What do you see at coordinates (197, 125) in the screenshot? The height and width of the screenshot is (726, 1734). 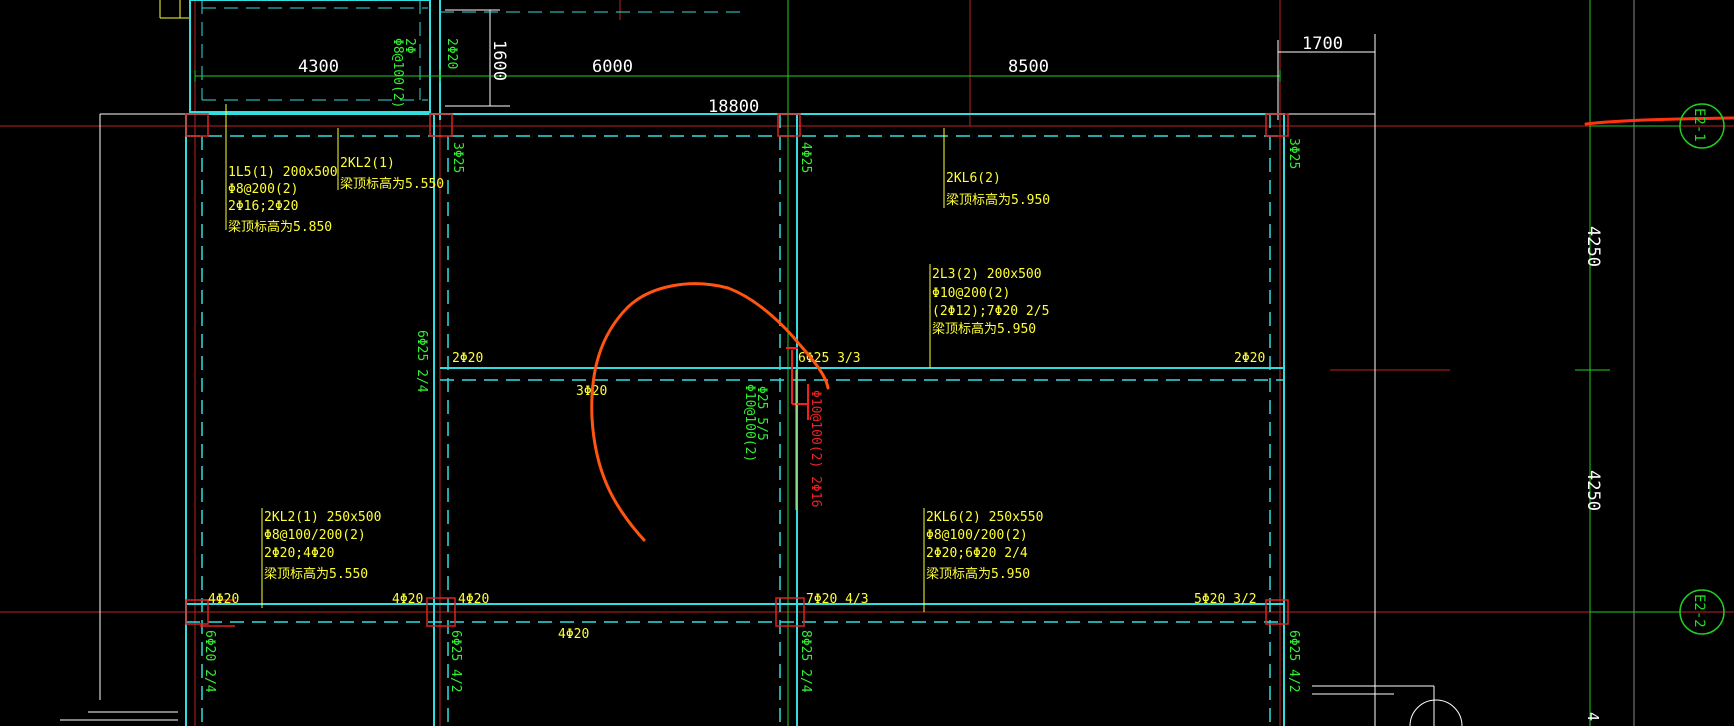 I see `column` at bounding box center [197, 125].